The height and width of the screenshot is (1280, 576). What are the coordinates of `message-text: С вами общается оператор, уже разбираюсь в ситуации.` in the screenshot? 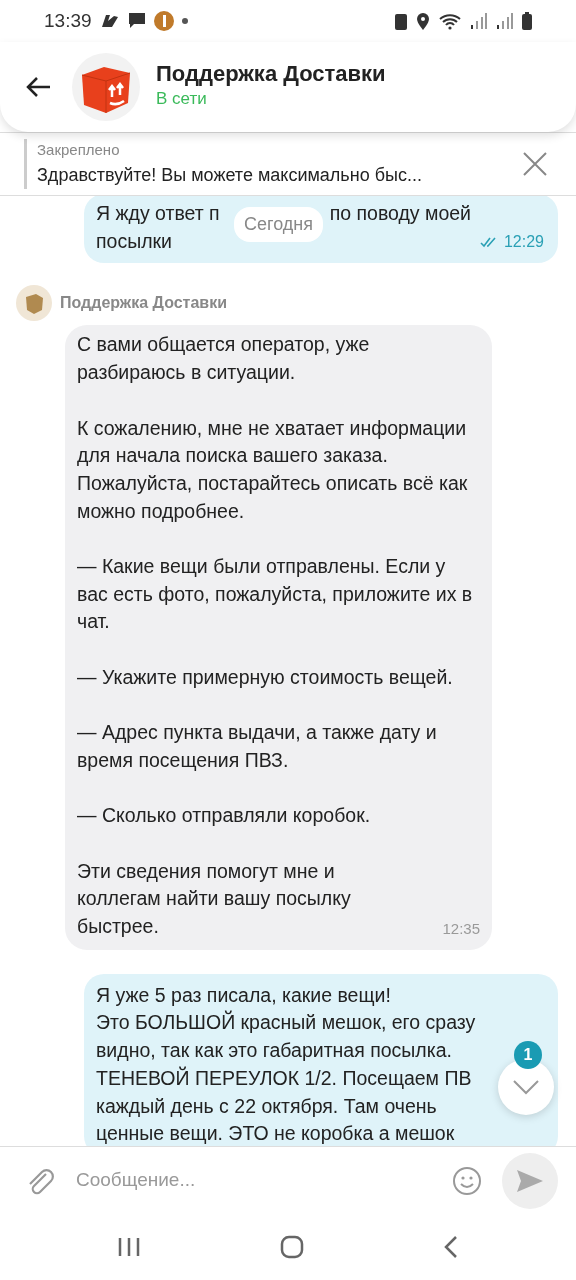 It's located at (224, 359).